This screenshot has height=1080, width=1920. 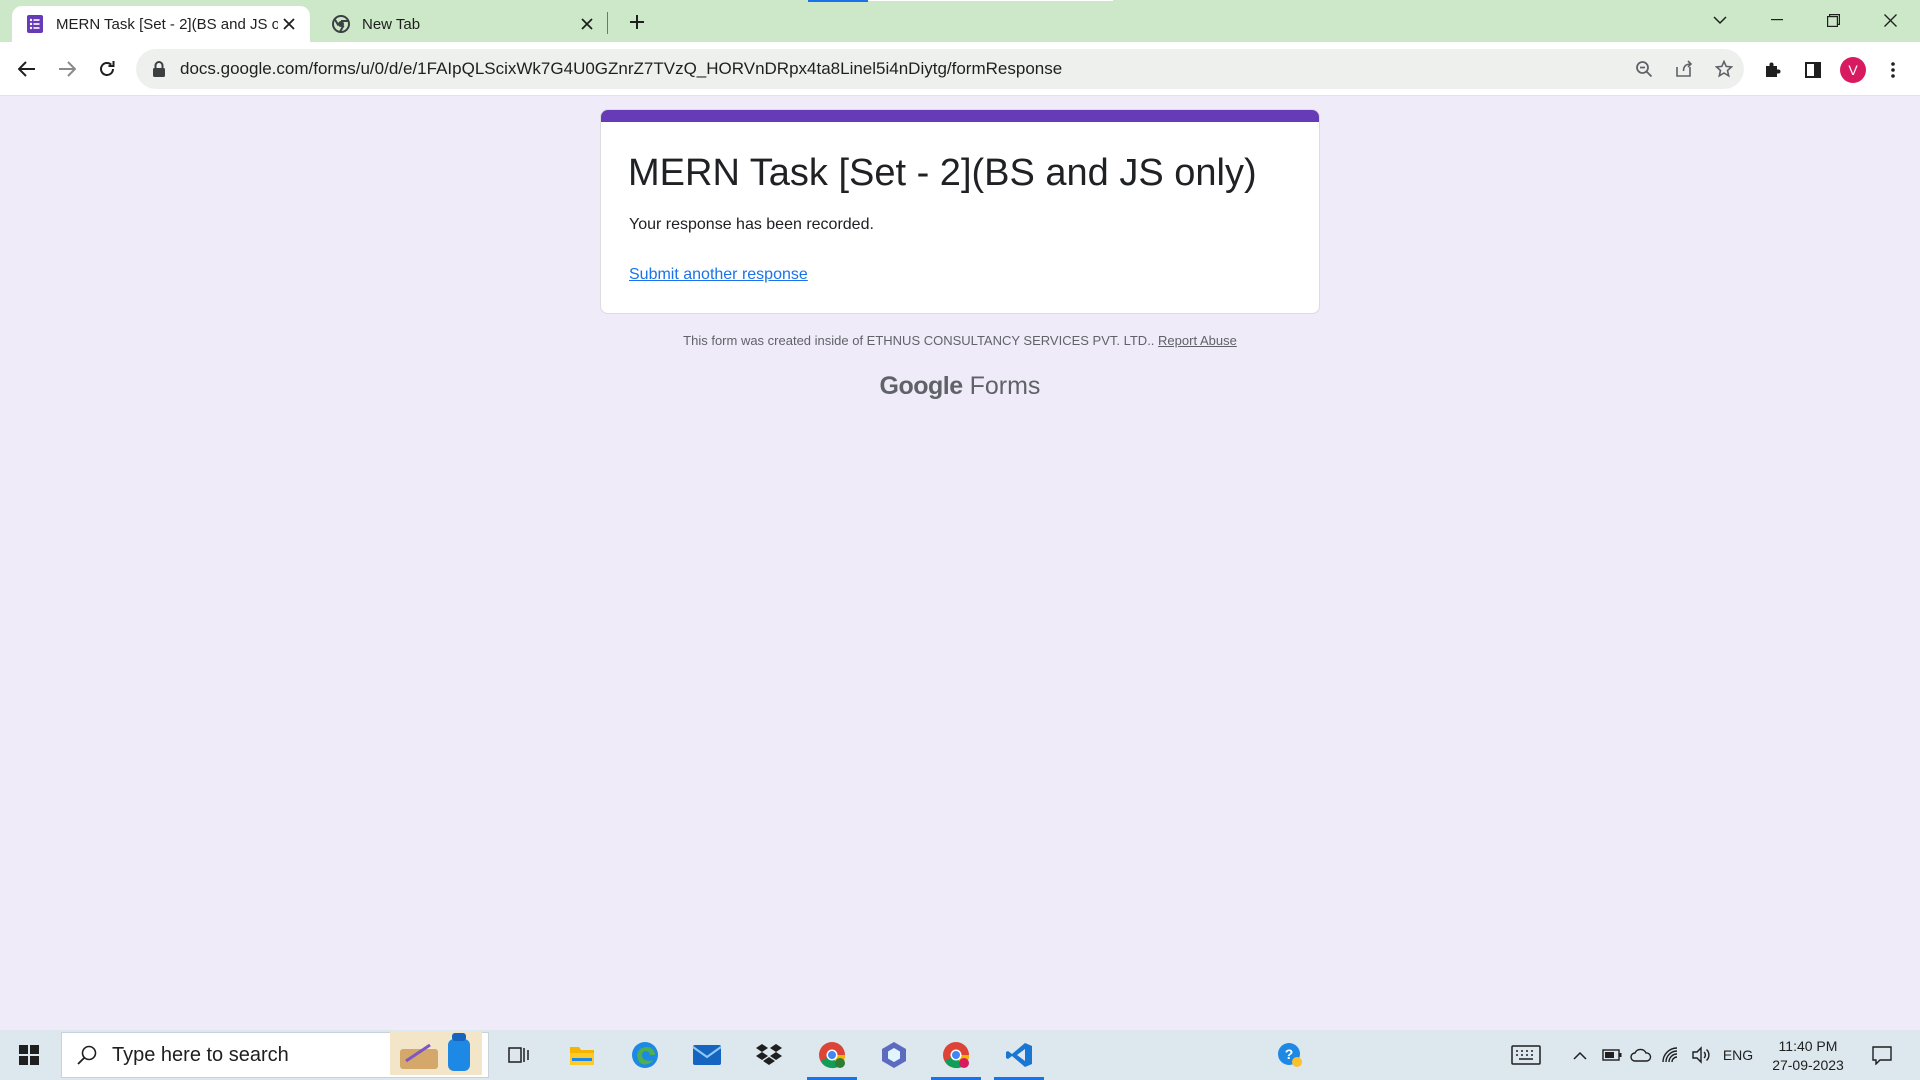 What do you see at coordinates (751, 224) in the screenshot?
I see `confirmation-message: Your response has been recorded.` at bounding box center [751, 224].